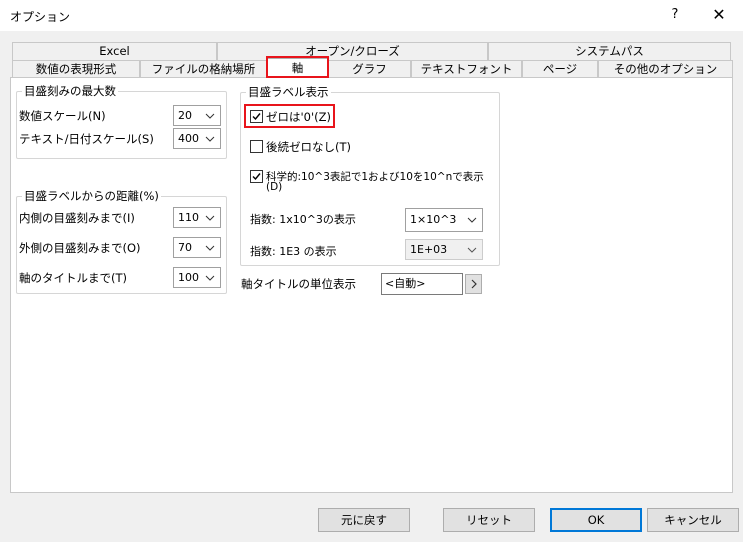  What do you see at coordinates (188, 217) in the screenshot?
I see `inner-tick-value: 110` at bounding box center [188, 217].